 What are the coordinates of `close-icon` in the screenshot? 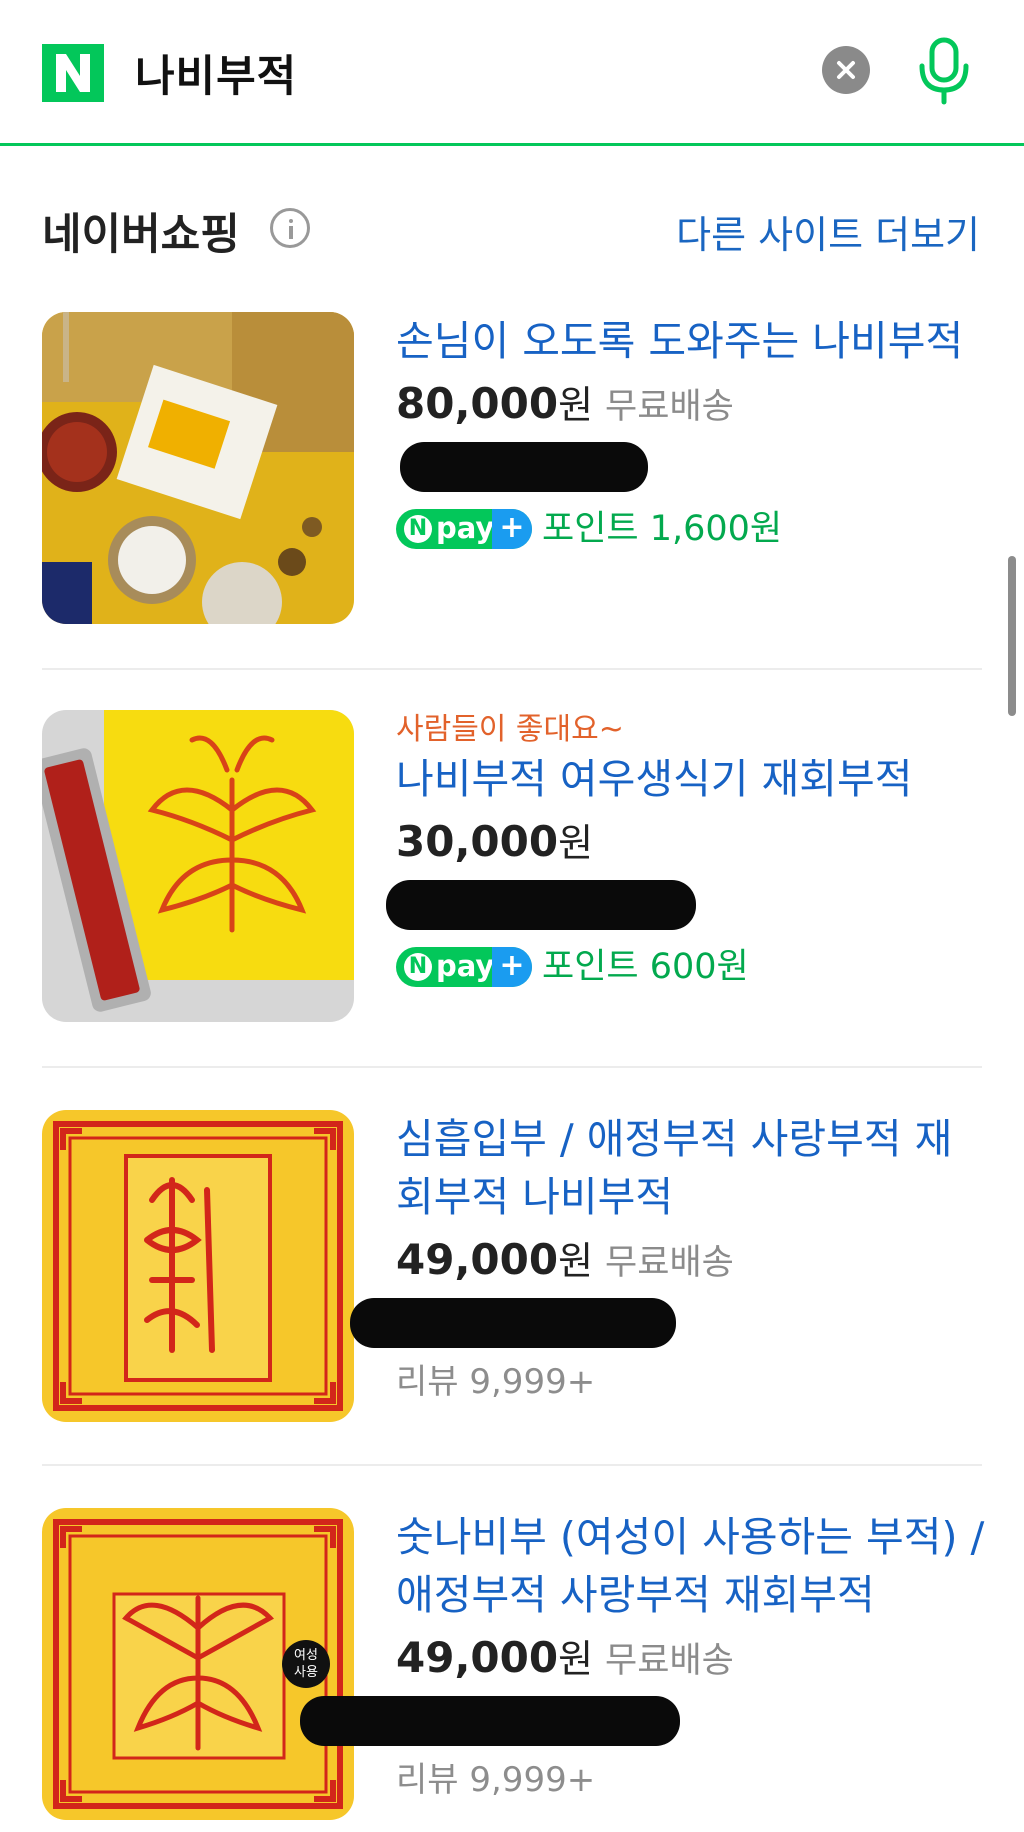 It's located at (846, 70).